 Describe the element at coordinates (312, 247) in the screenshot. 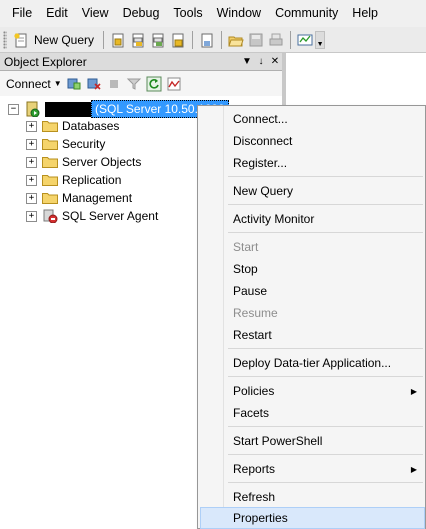

I see `menu-item-start: Start` at that location.